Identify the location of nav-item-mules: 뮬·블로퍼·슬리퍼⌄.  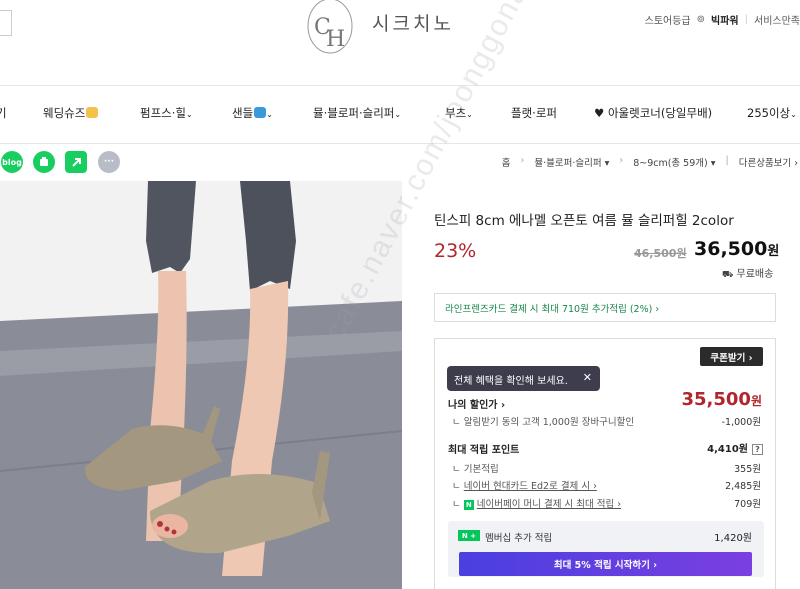
(357, 113).